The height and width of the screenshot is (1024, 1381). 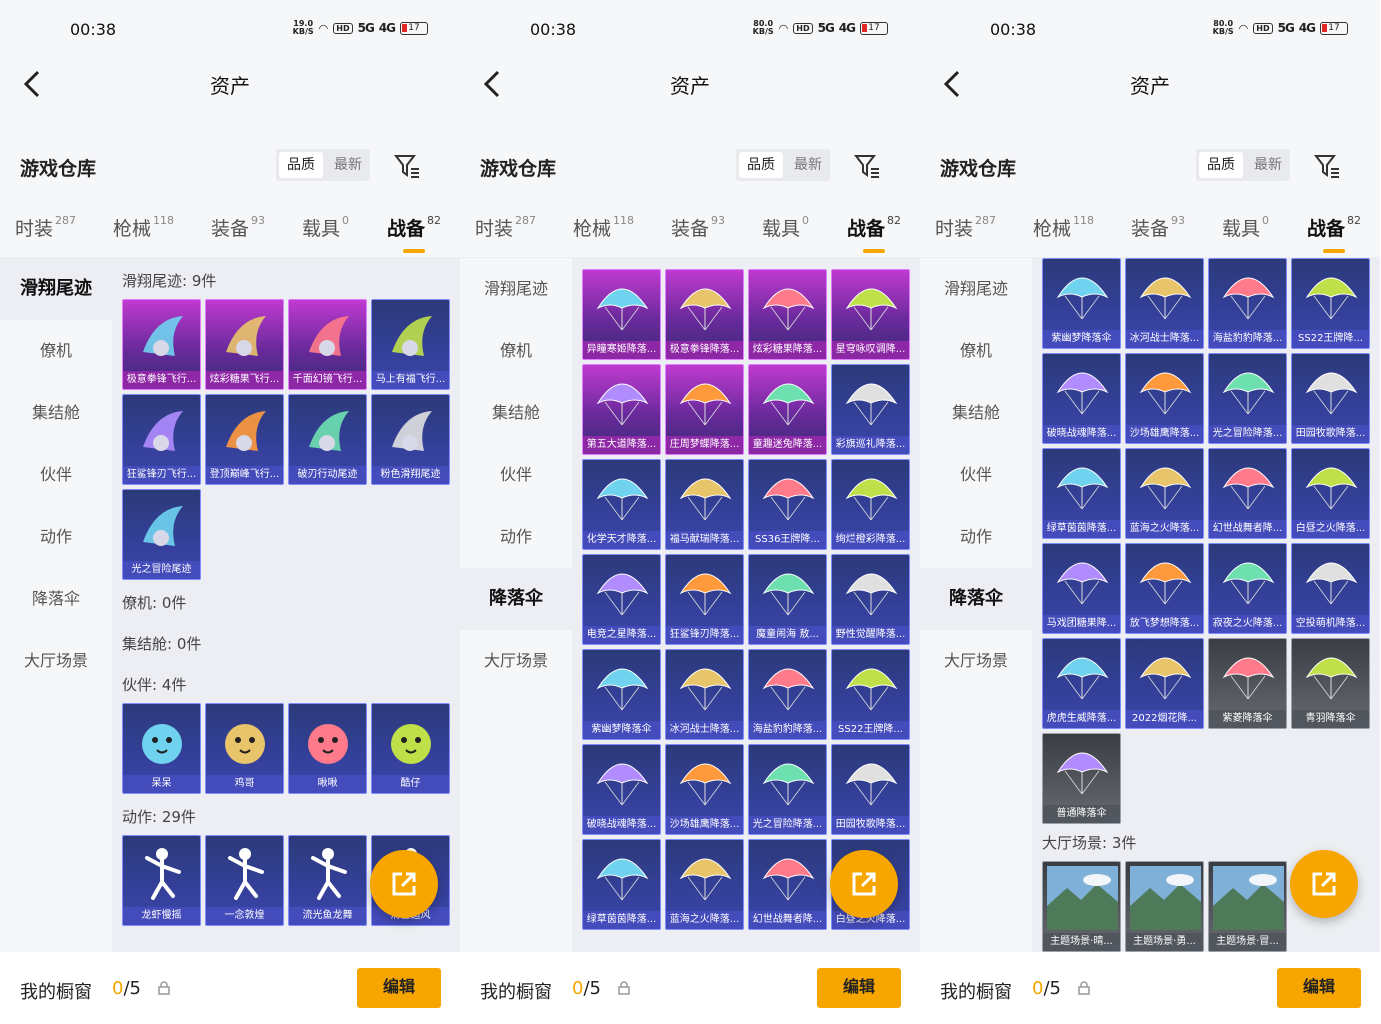 I want to click on action-card: 龙虾慢摇, so click(x=161, y=880).